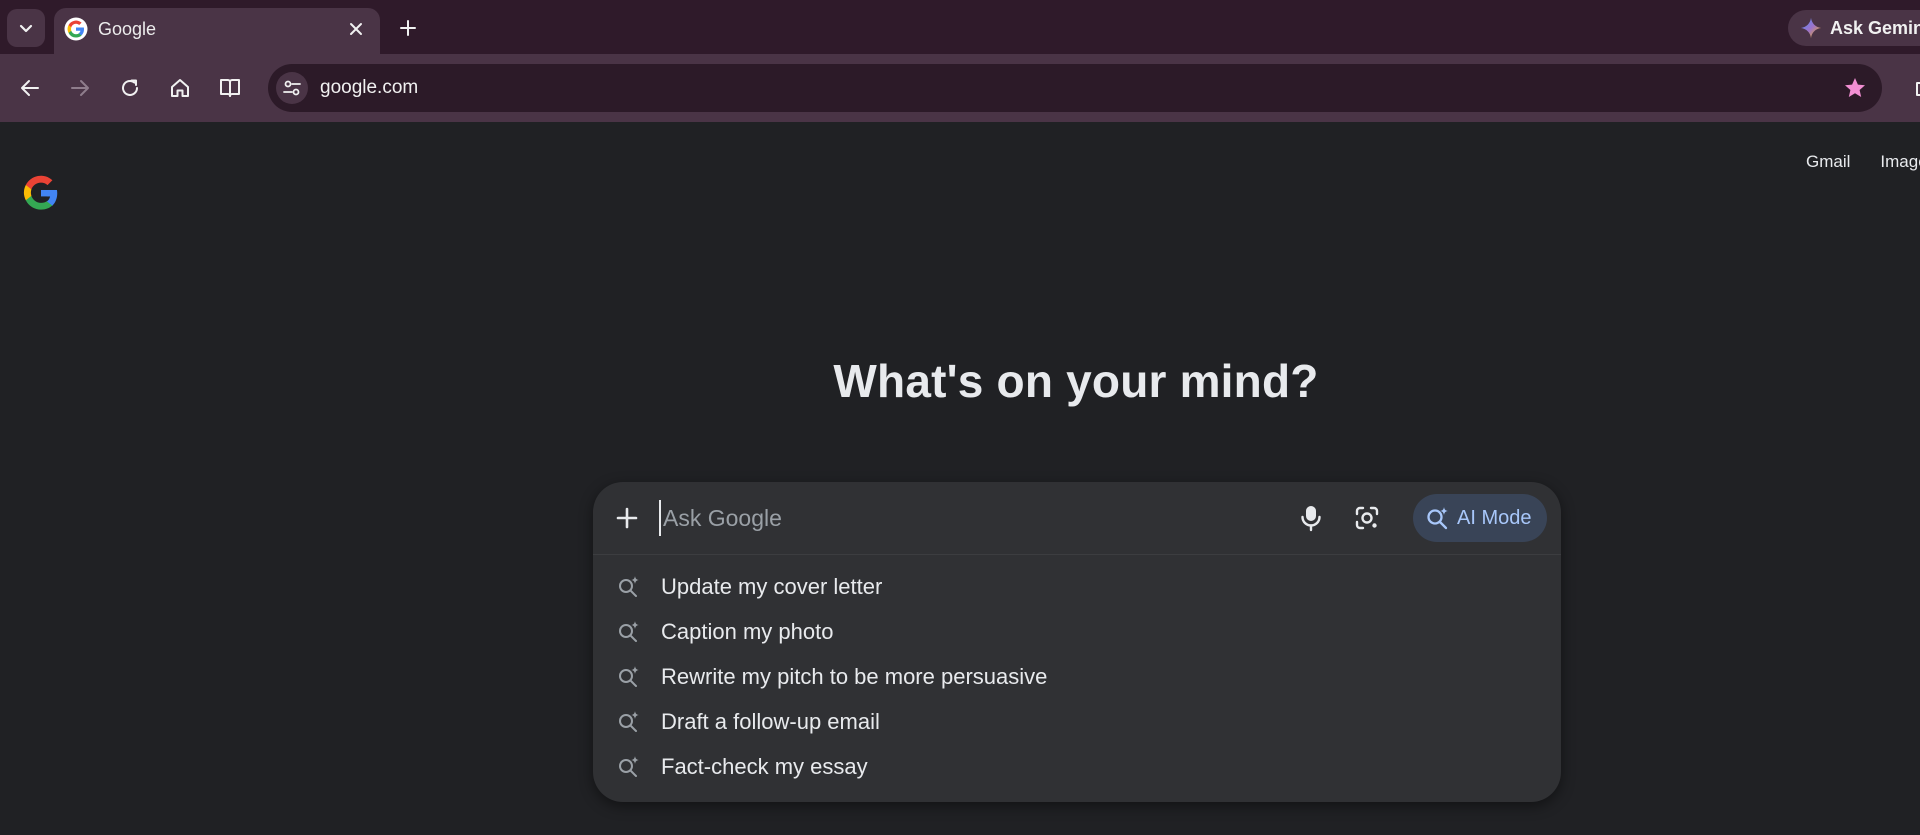 This screenshot has width=1920, height=835. What do you see at coordinates (76, 29) in the screenshot?
I see `google-favicon-icon` at bounding box center [76, 29].